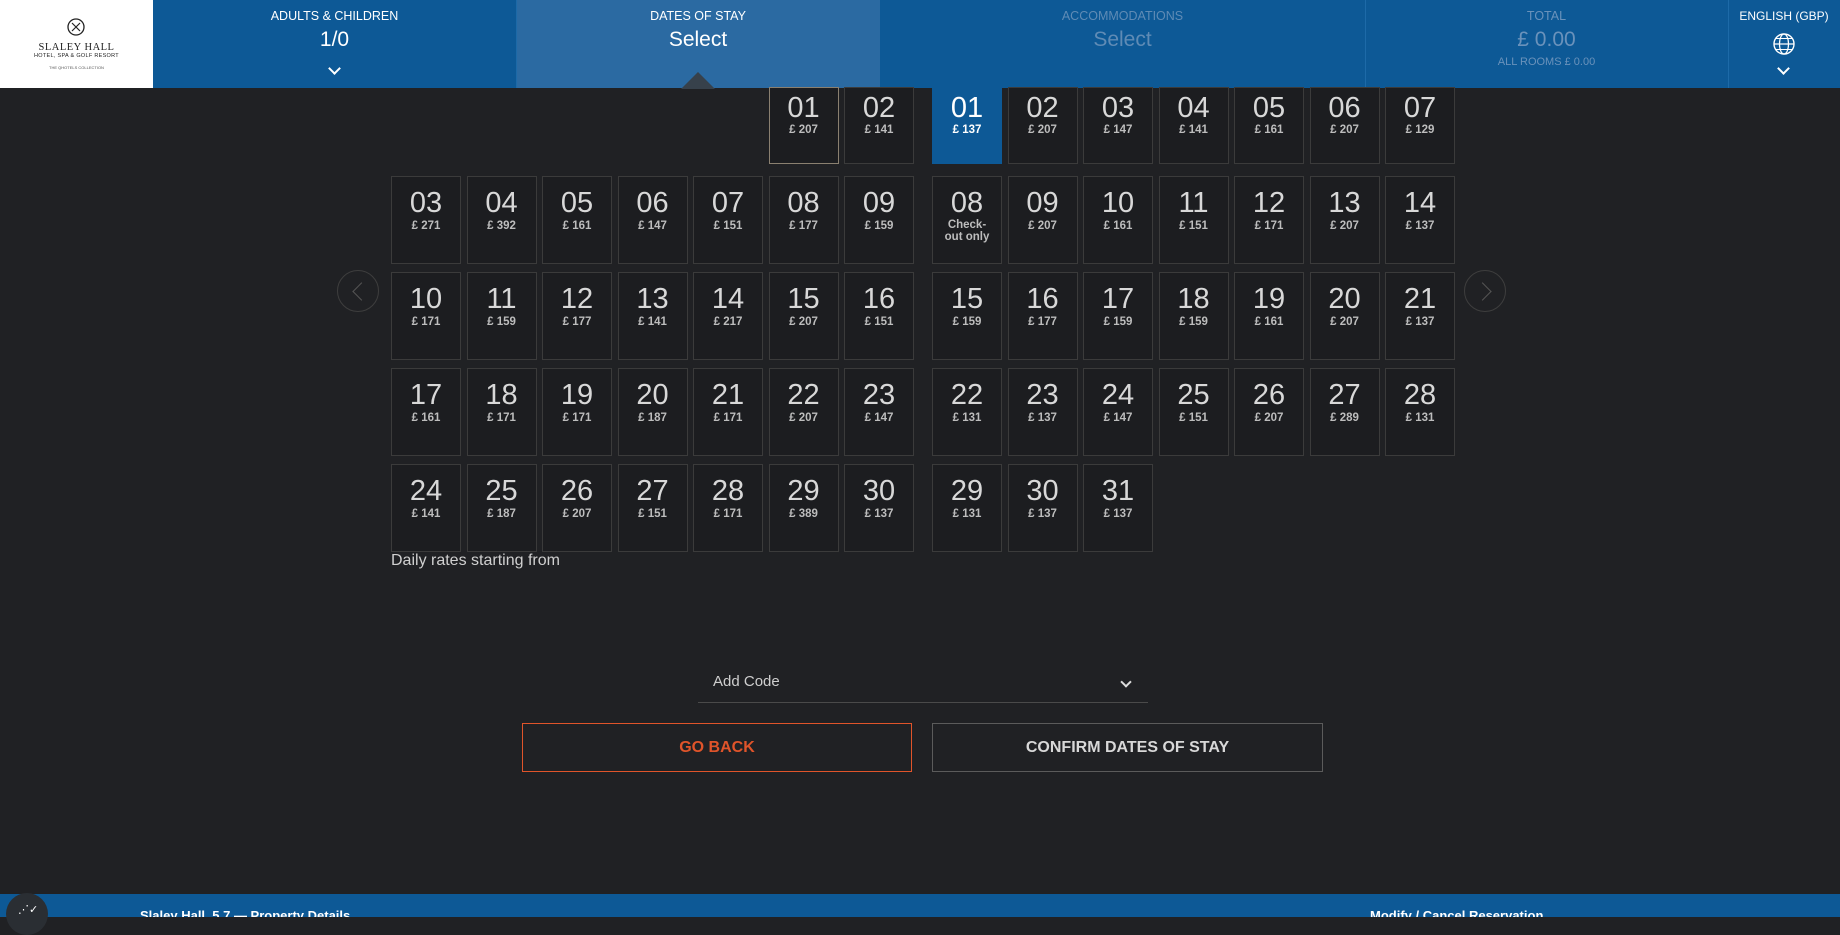  I want to click on accommodations-selector: ACCOMMODATIONS Select, so click(1122, 44).